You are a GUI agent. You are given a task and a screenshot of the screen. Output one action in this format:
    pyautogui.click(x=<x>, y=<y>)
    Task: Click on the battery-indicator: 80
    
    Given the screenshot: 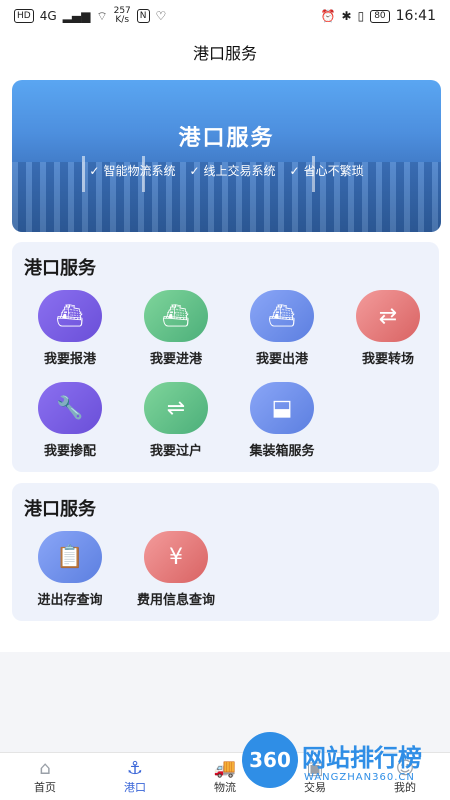 What is the action you would take?
    pyautogui.click(x=380, y=16)
    